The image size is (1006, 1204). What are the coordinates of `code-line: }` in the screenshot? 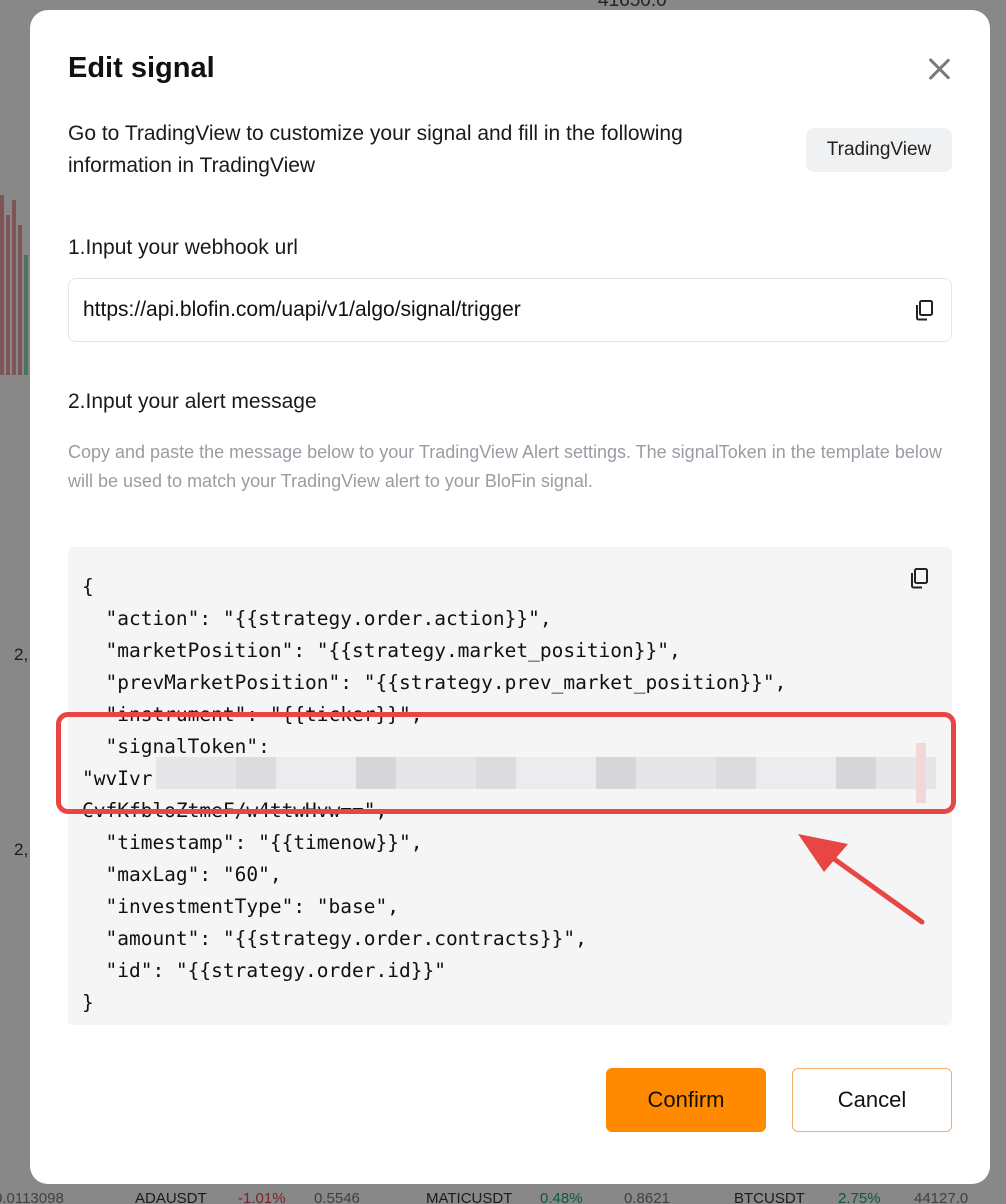 It's located at (88, 1002).